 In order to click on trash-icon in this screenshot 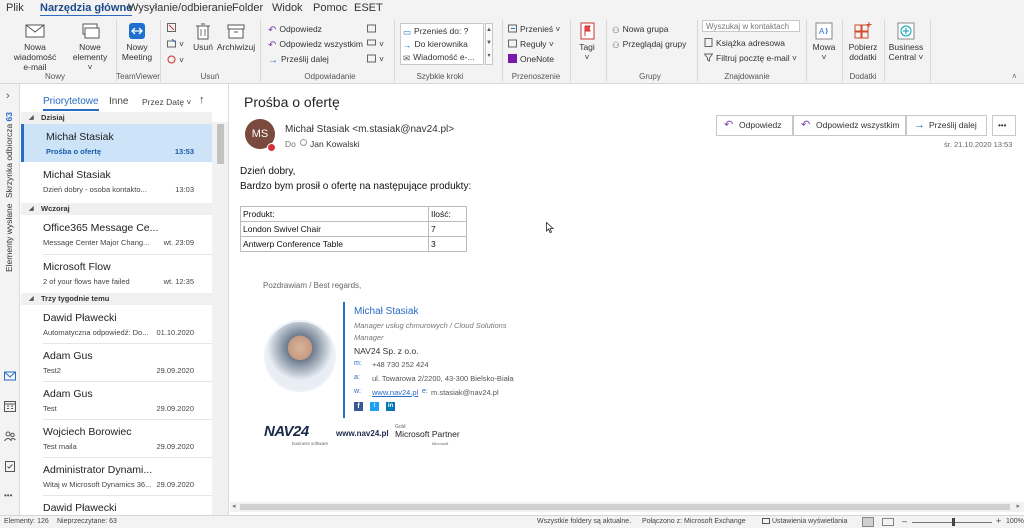, I will do `click(203, 31)`.